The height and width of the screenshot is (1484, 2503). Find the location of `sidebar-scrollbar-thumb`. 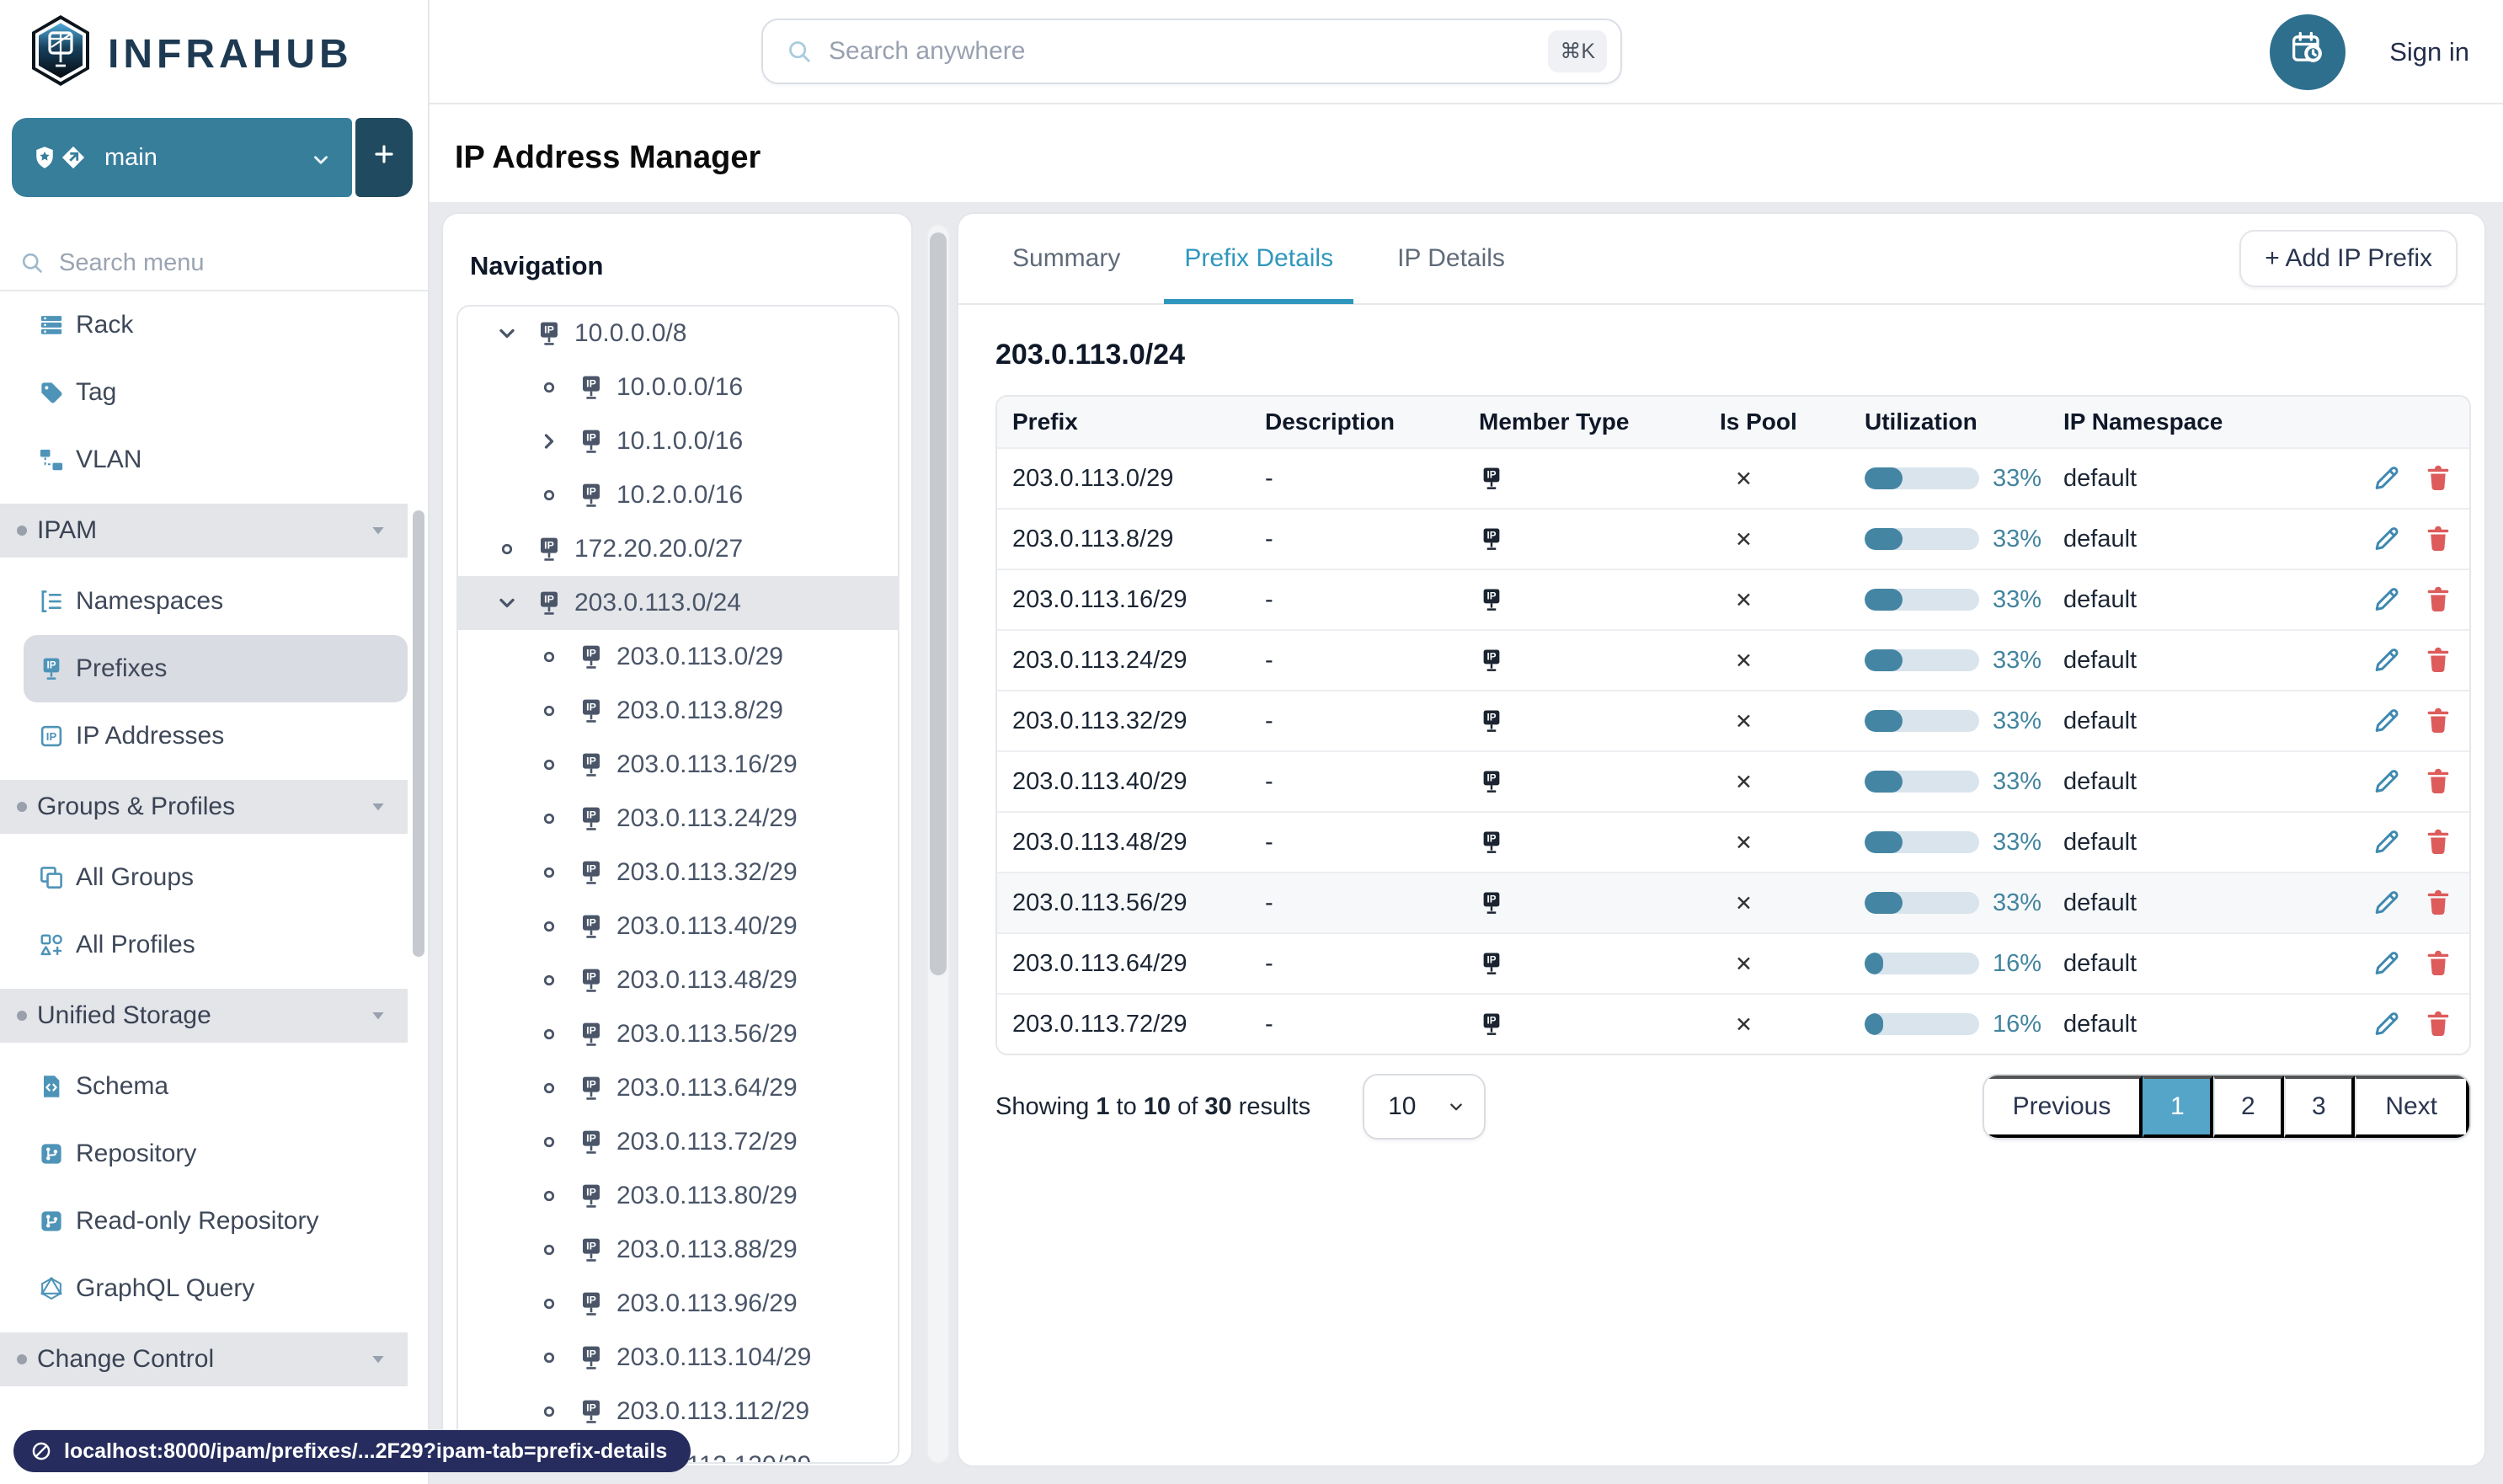

sidebar-scrollbar-thumb is located at coordinates (418, 734).